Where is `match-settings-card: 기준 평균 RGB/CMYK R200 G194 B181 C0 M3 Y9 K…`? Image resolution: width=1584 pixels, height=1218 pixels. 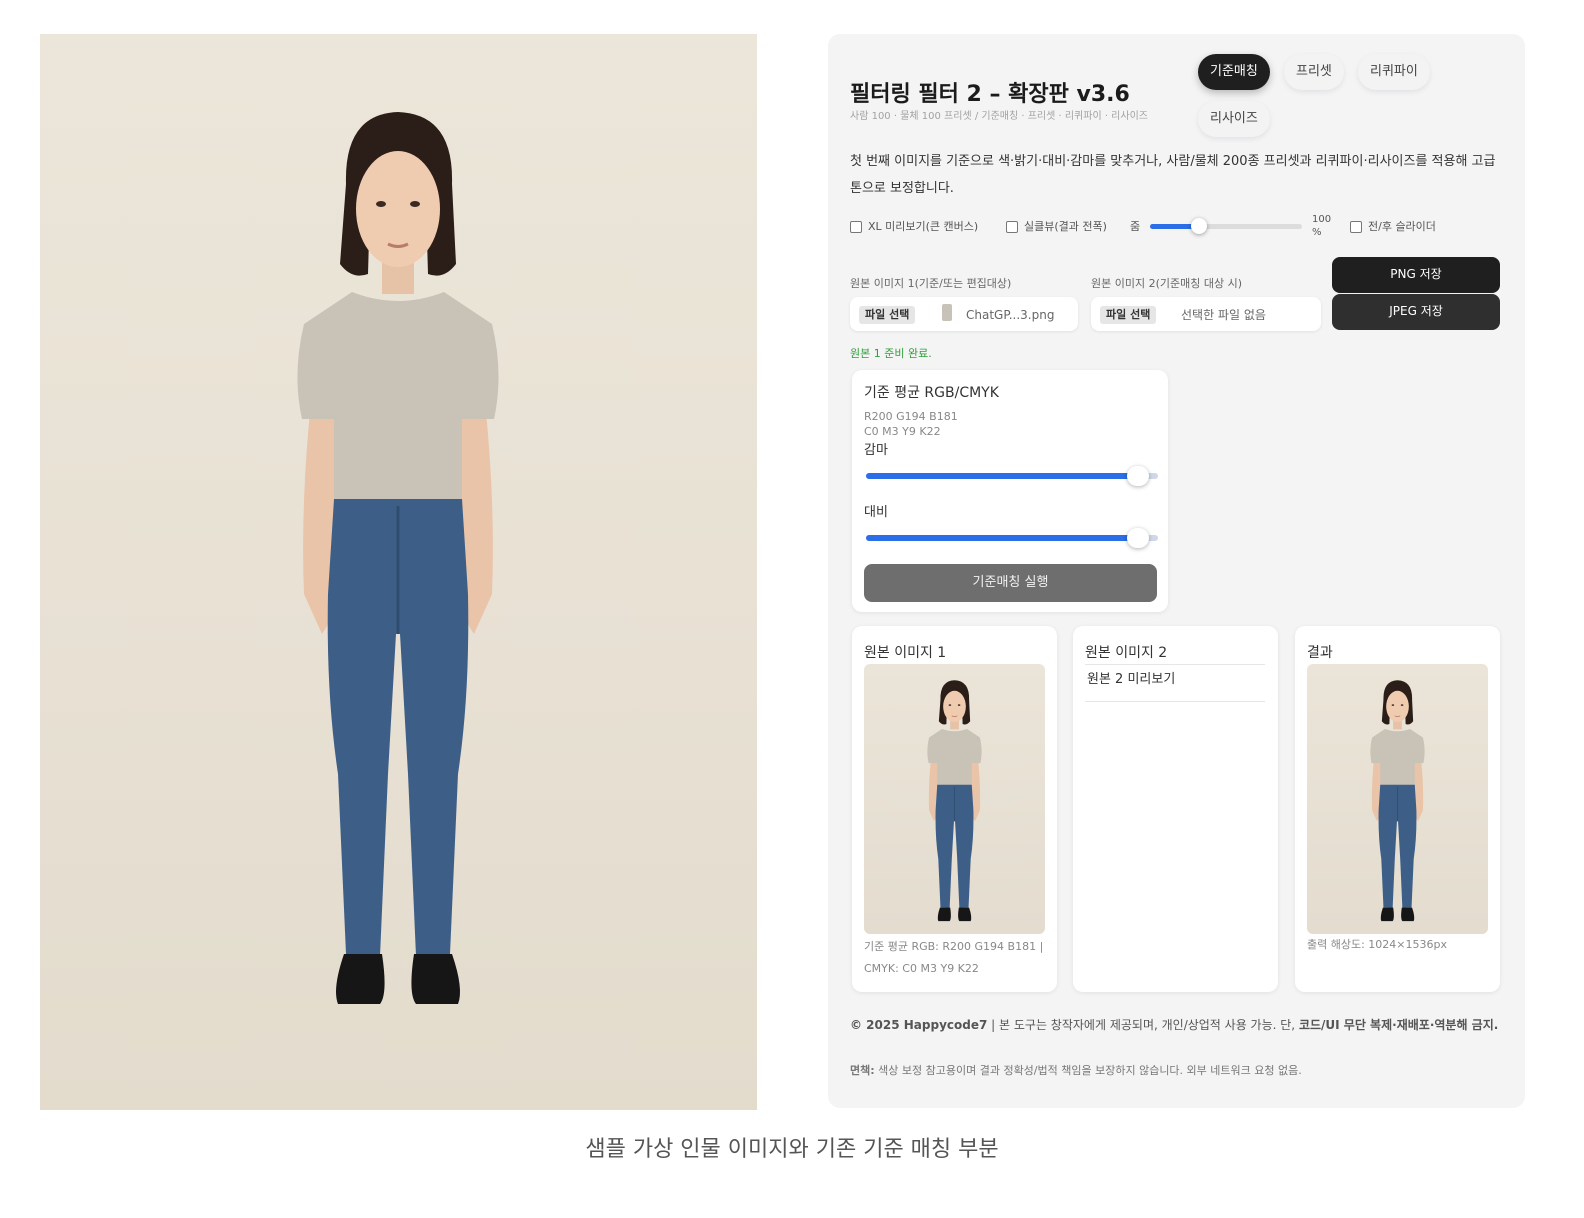 match-settings-card: 기준 평균 RGB/CMYK R200 G194 B181 C0 M3 Y9 K… is located at coordinates (1010, 491).